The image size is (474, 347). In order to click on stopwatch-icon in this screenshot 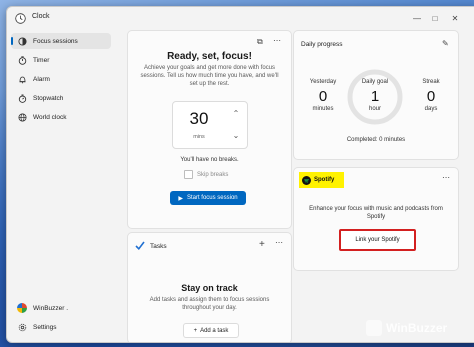, I will do `click(22, 98)`.